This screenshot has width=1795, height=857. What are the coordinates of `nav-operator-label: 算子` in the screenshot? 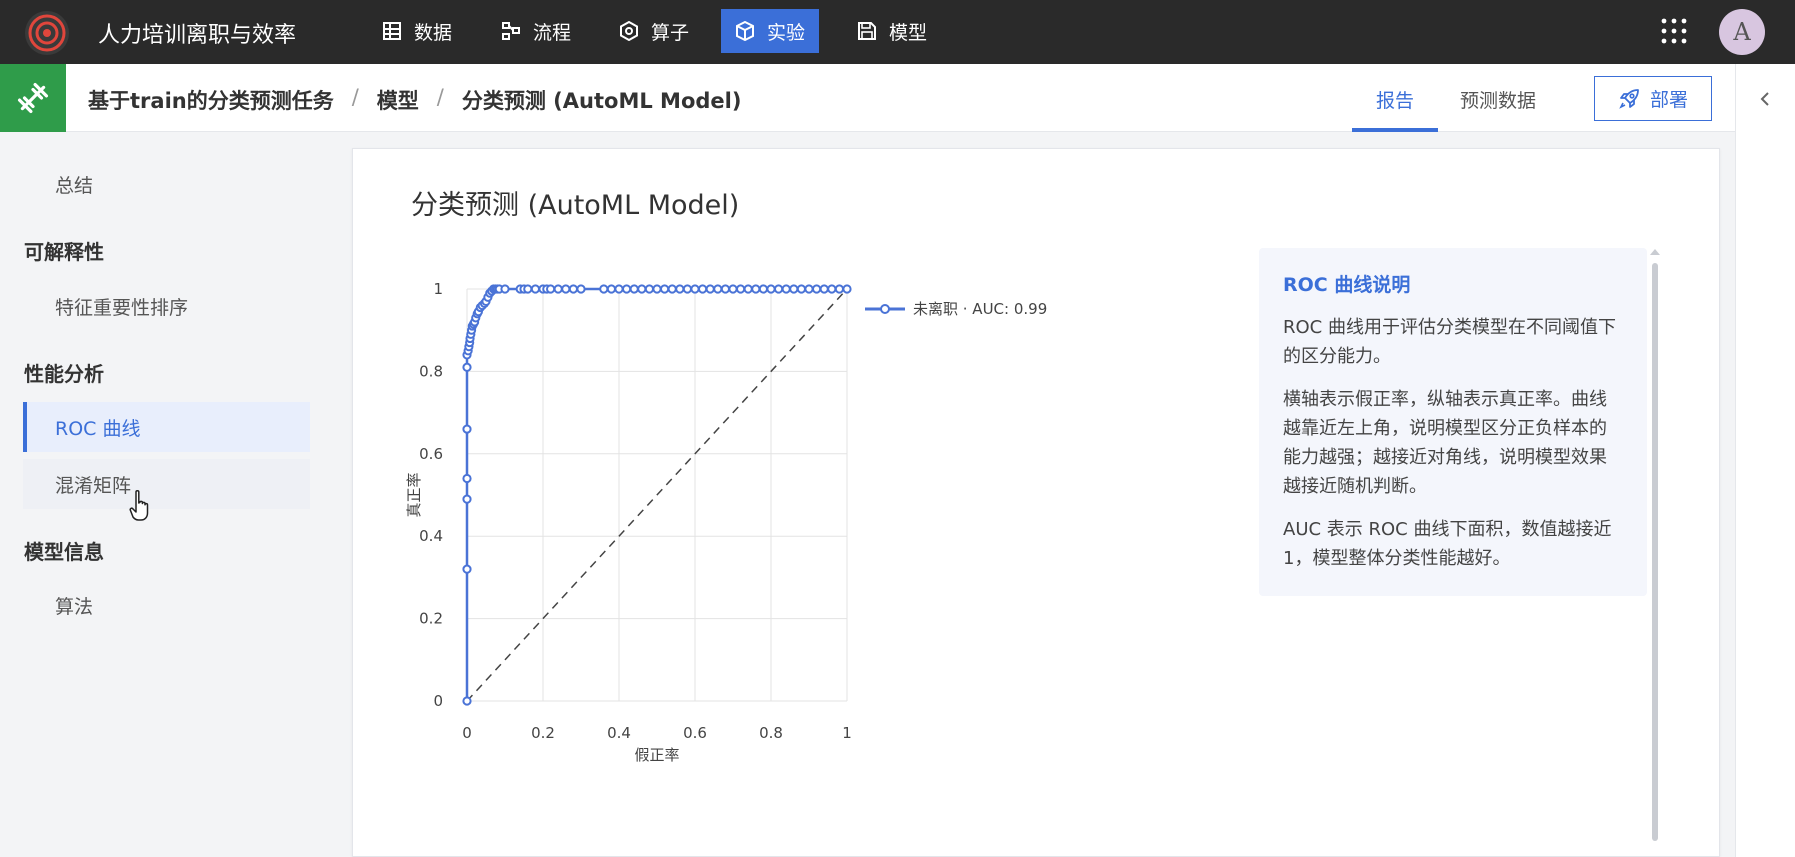 It's located at (670, 32).